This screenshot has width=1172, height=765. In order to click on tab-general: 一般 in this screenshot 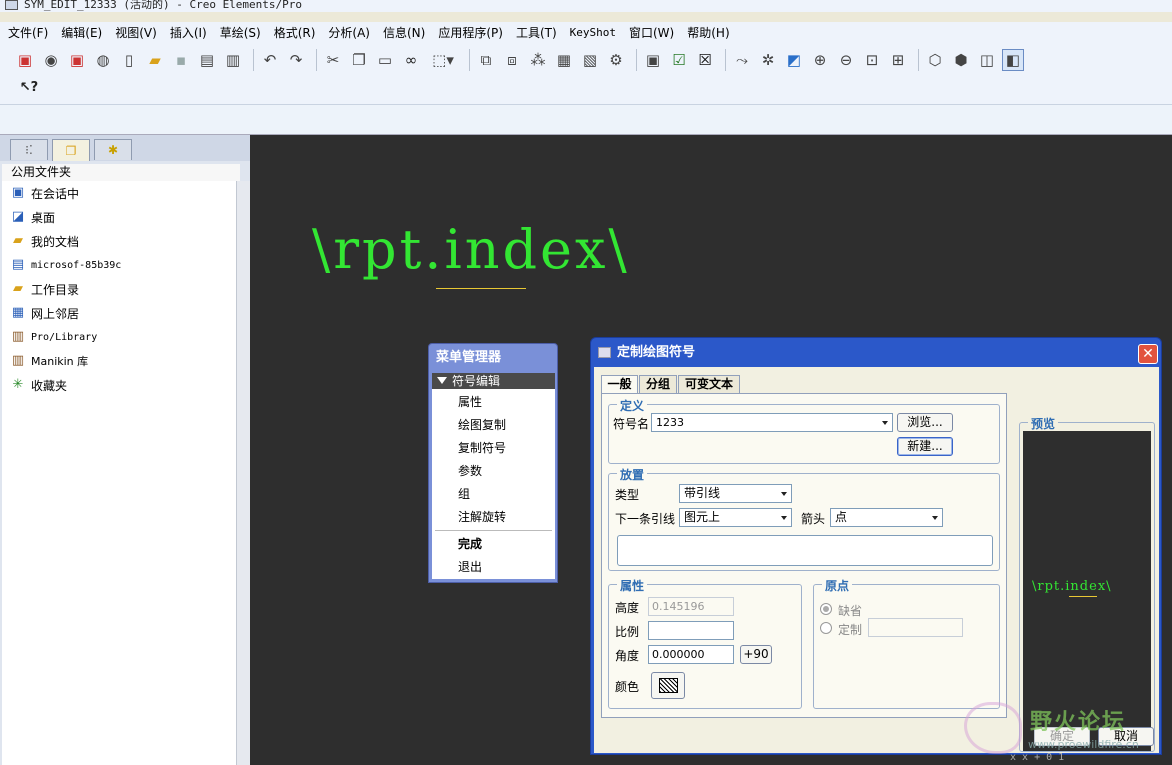, I will do `click(619, 384)`.